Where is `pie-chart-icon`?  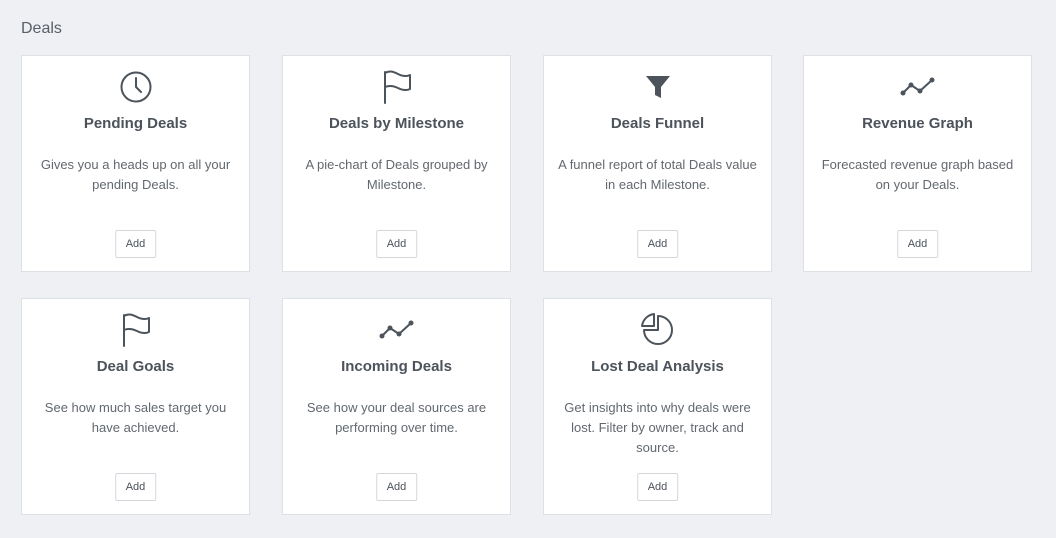
pie-chart-icon is located at coordinates (657, 330).